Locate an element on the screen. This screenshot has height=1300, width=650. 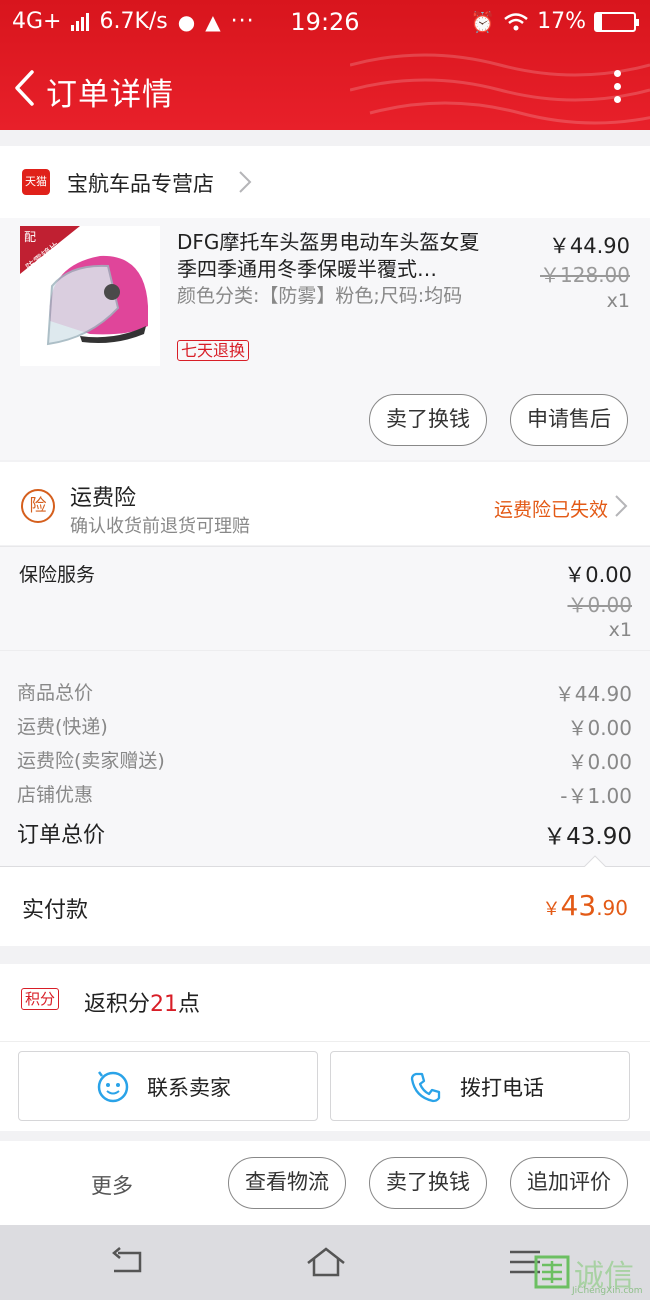
nav-back-icon is located at coordinates (126, 1262).